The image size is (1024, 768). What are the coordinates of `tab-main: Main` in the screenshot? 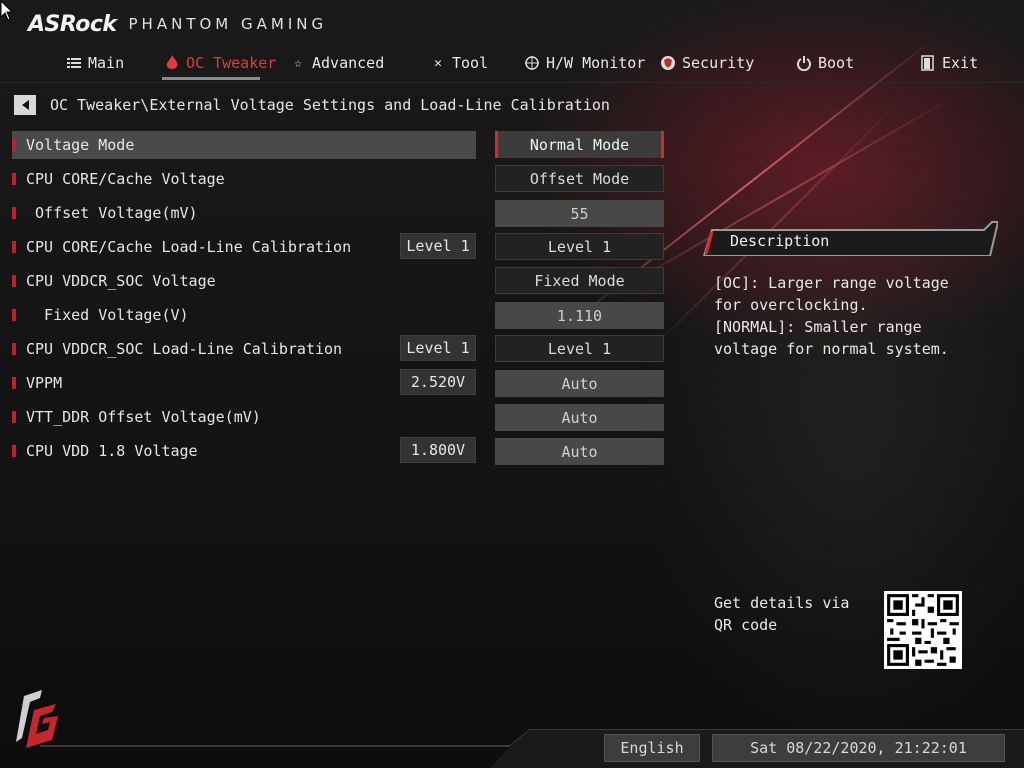 It's located at (95, 63).